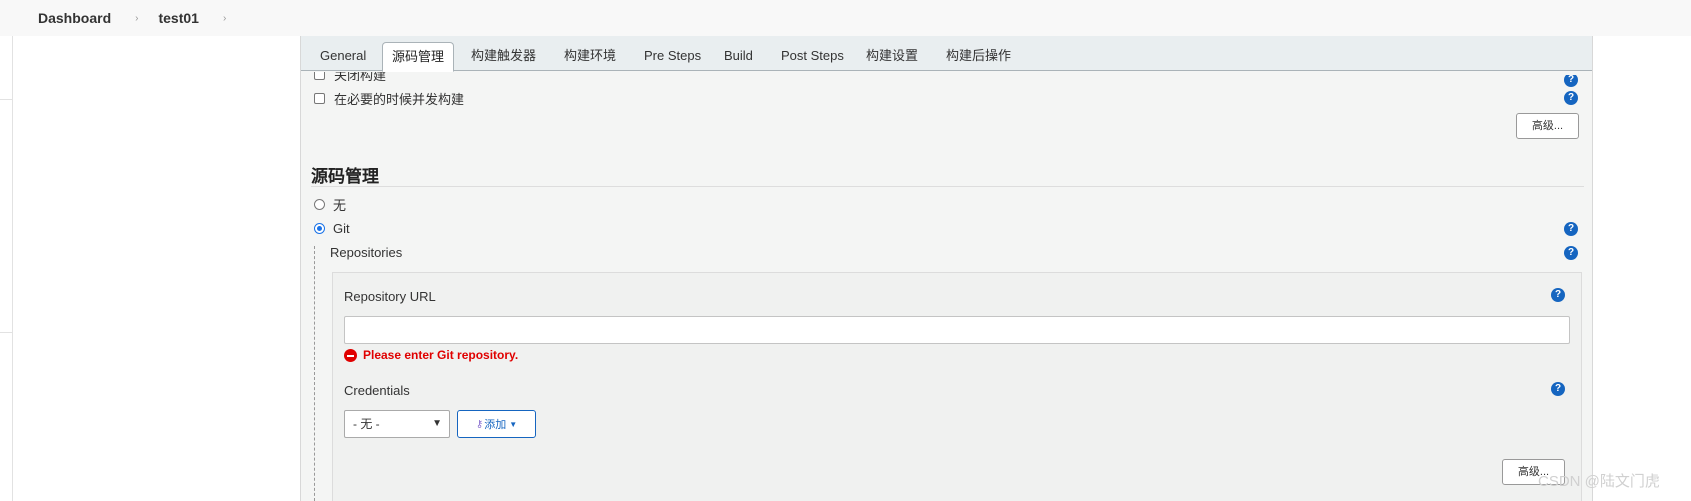 Image resolution: width=1691 pixels, height=501 pixels. I want to click on tab-build: Build, so click(738, 57).